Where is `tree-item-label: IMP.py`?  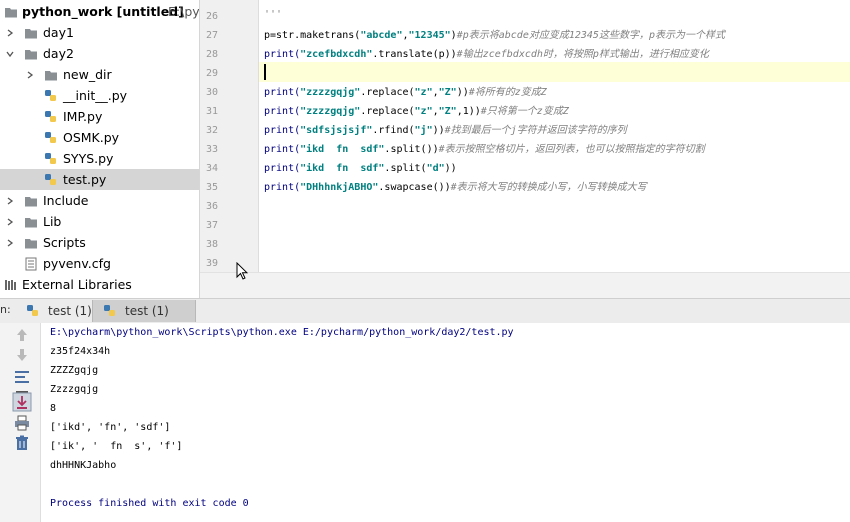
tree-item-label: IMP.py is located at coordinates (83, 116).